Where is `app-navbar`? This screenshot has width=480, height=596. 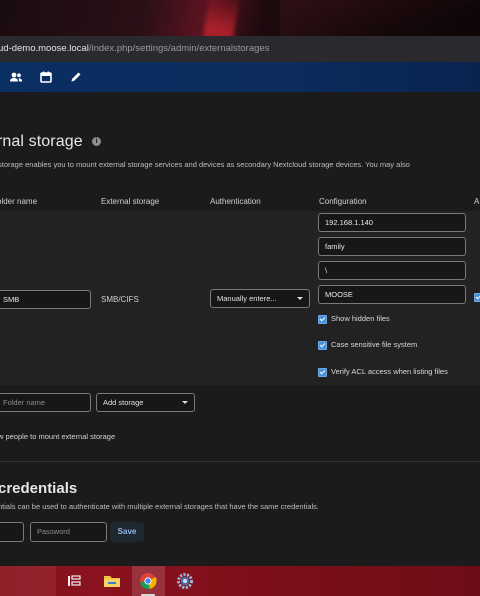
app-navbar is located at coordinates (240, 77).